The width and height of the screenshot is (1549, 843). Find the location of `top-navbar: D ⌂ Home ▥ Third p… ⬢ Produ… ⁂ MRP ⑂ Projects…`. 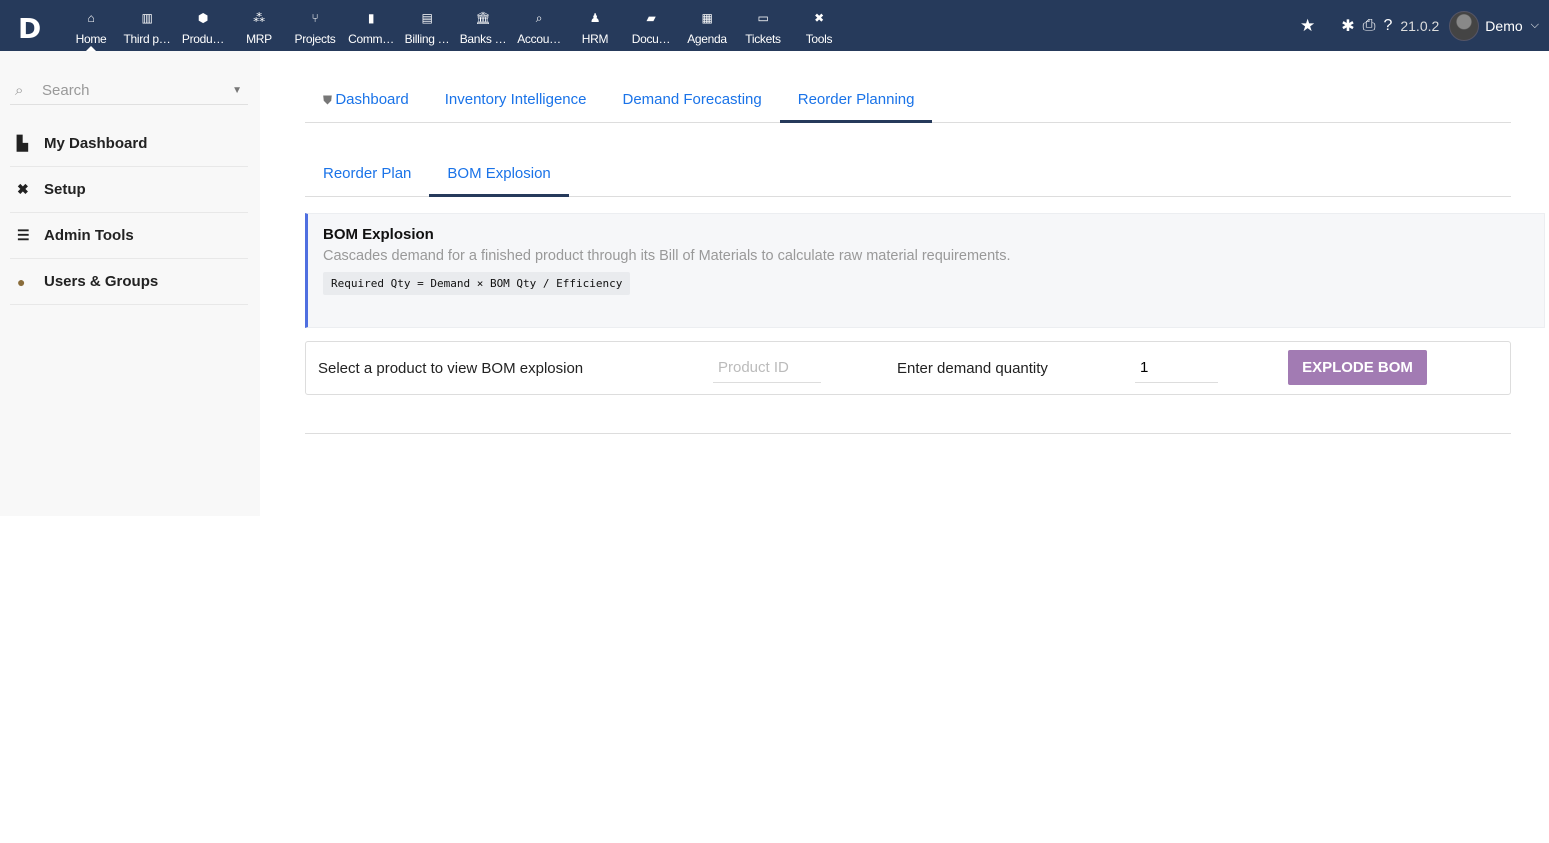

top-navbar: D ⌂ Home ▥ Third p… ⬢ Produ… ⁂ MRP ⑂ Projects… is located at coordinates (774, 25).